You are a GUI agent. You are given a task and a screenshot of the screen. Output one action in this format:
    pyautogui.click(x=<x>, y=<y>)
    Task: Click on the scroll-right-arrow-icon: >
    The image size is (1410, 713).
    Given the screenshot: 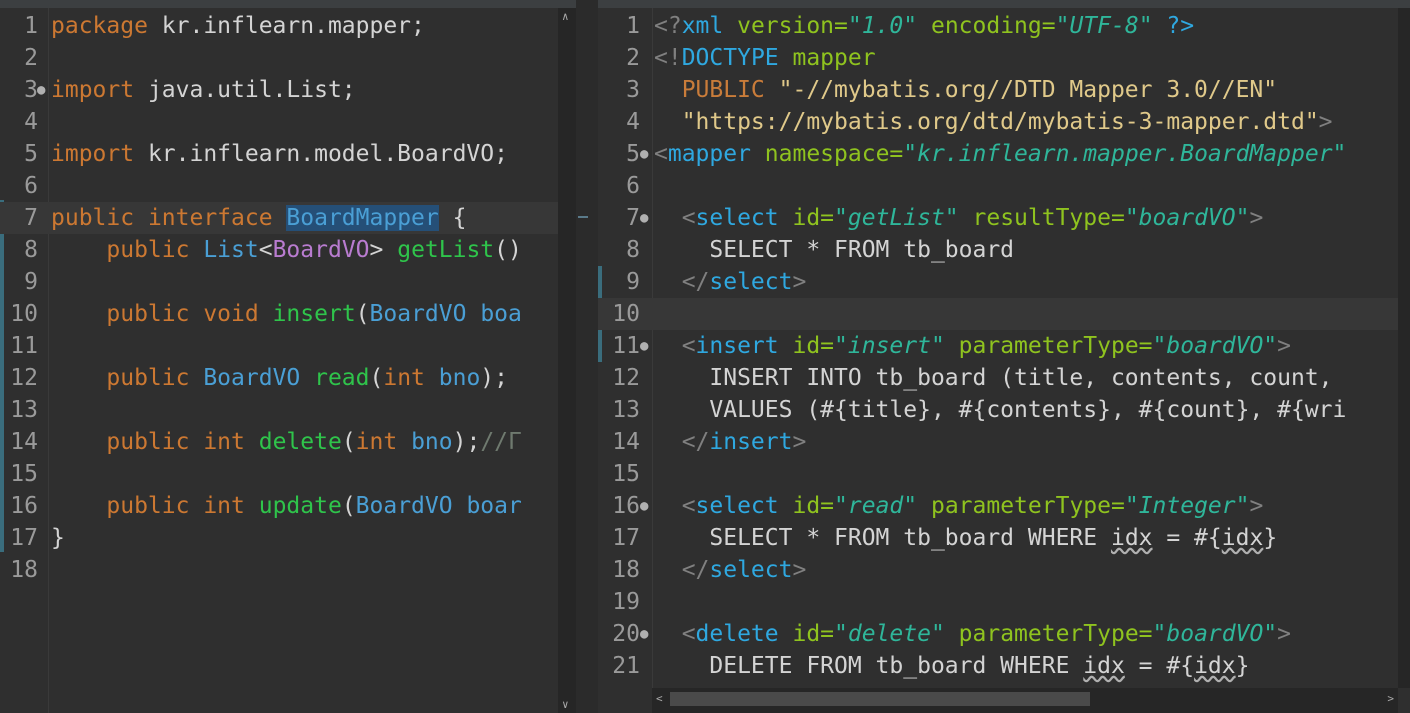 What is the action you would take?
    pyautogui.click(x=1390, y=698)
    